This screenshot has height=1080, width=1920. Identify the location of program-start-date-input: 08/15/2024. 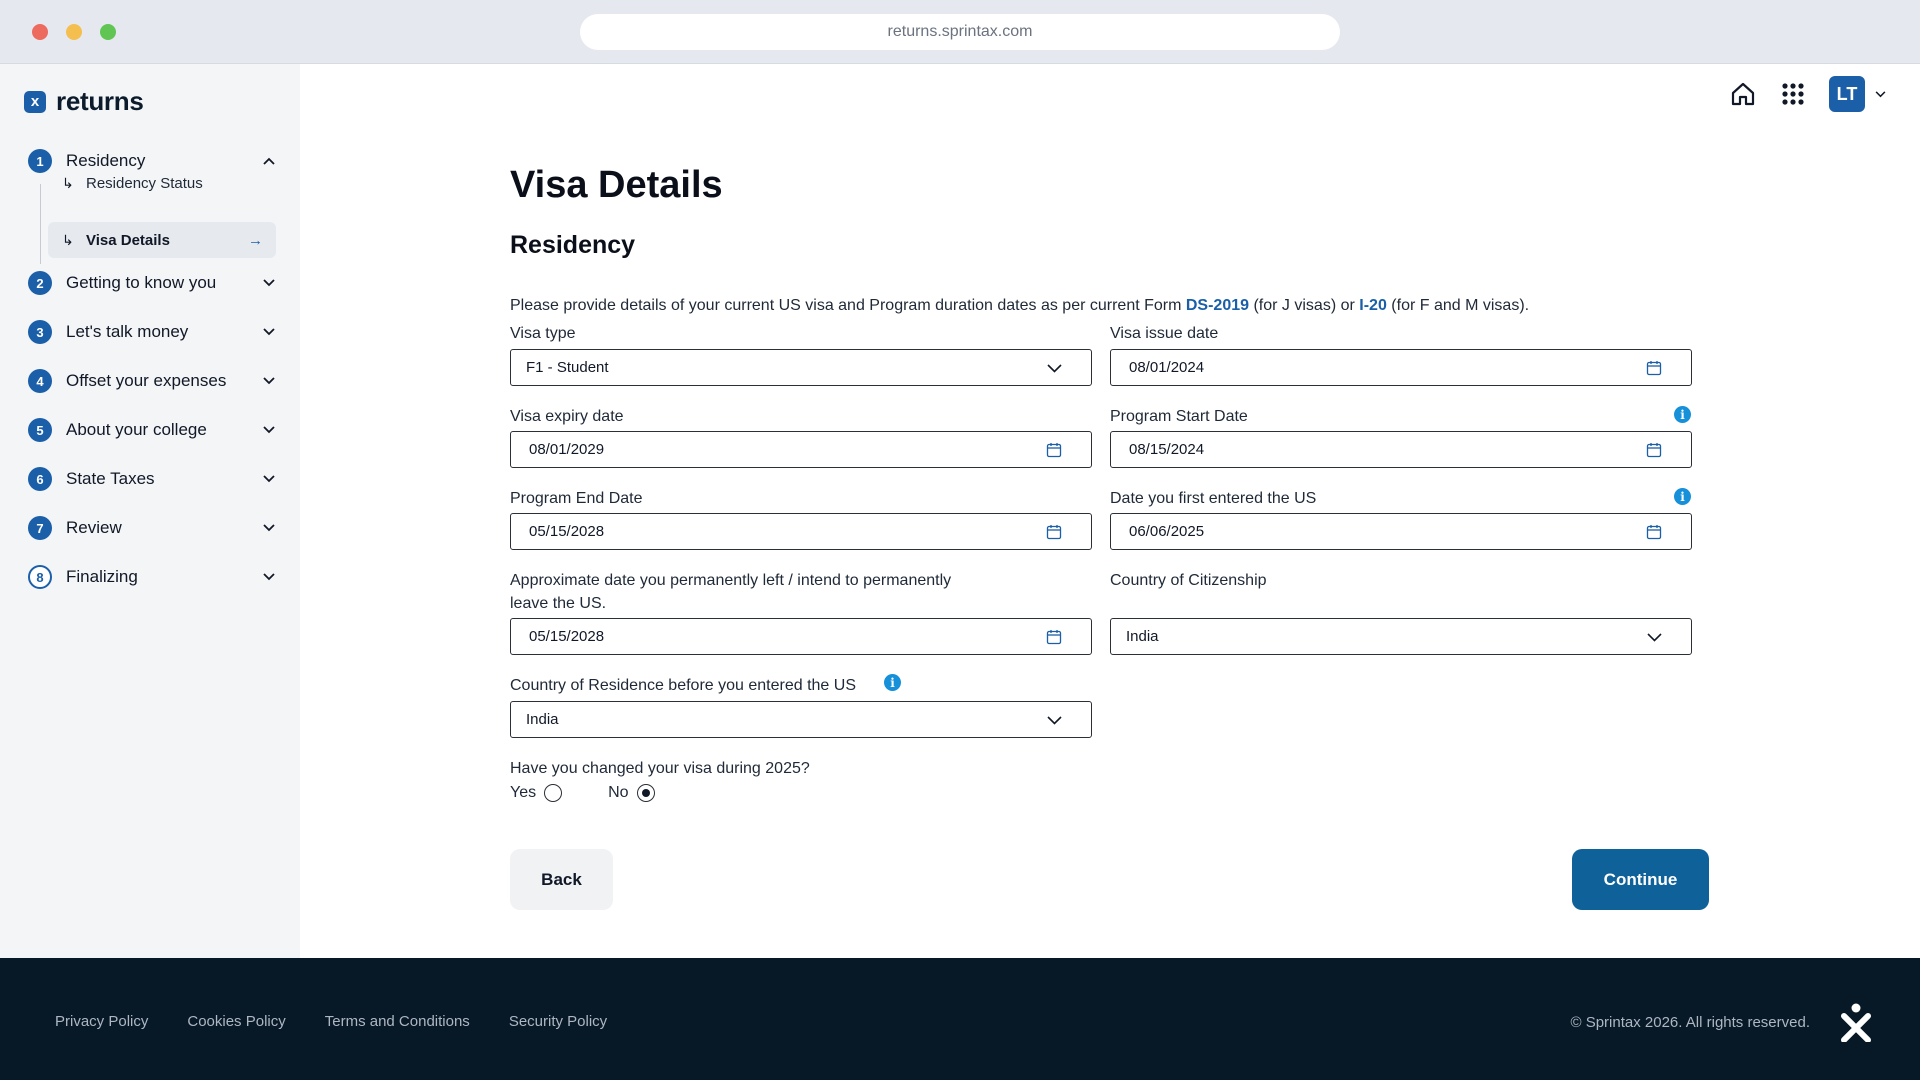
(1401, 449).